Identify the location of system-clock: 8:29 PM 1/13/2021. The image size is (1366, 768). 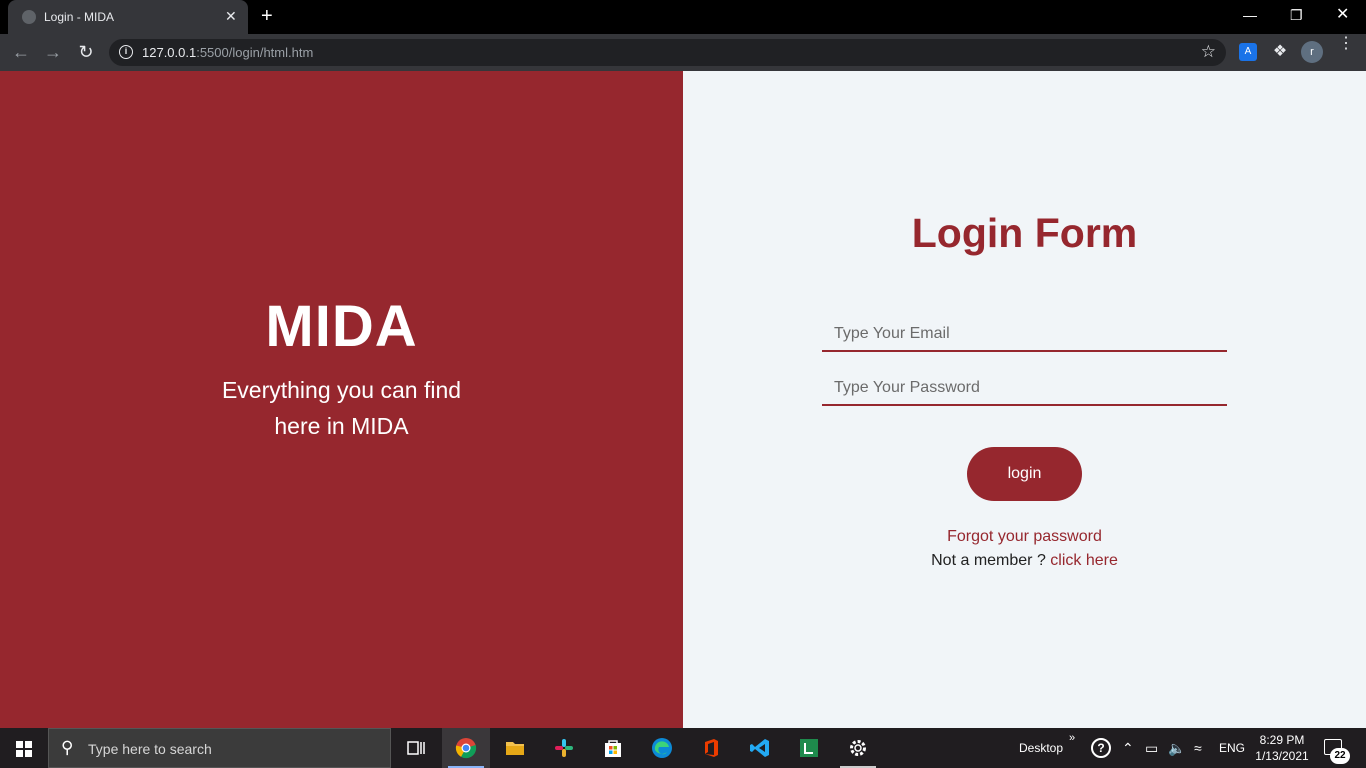
(1282, 748).